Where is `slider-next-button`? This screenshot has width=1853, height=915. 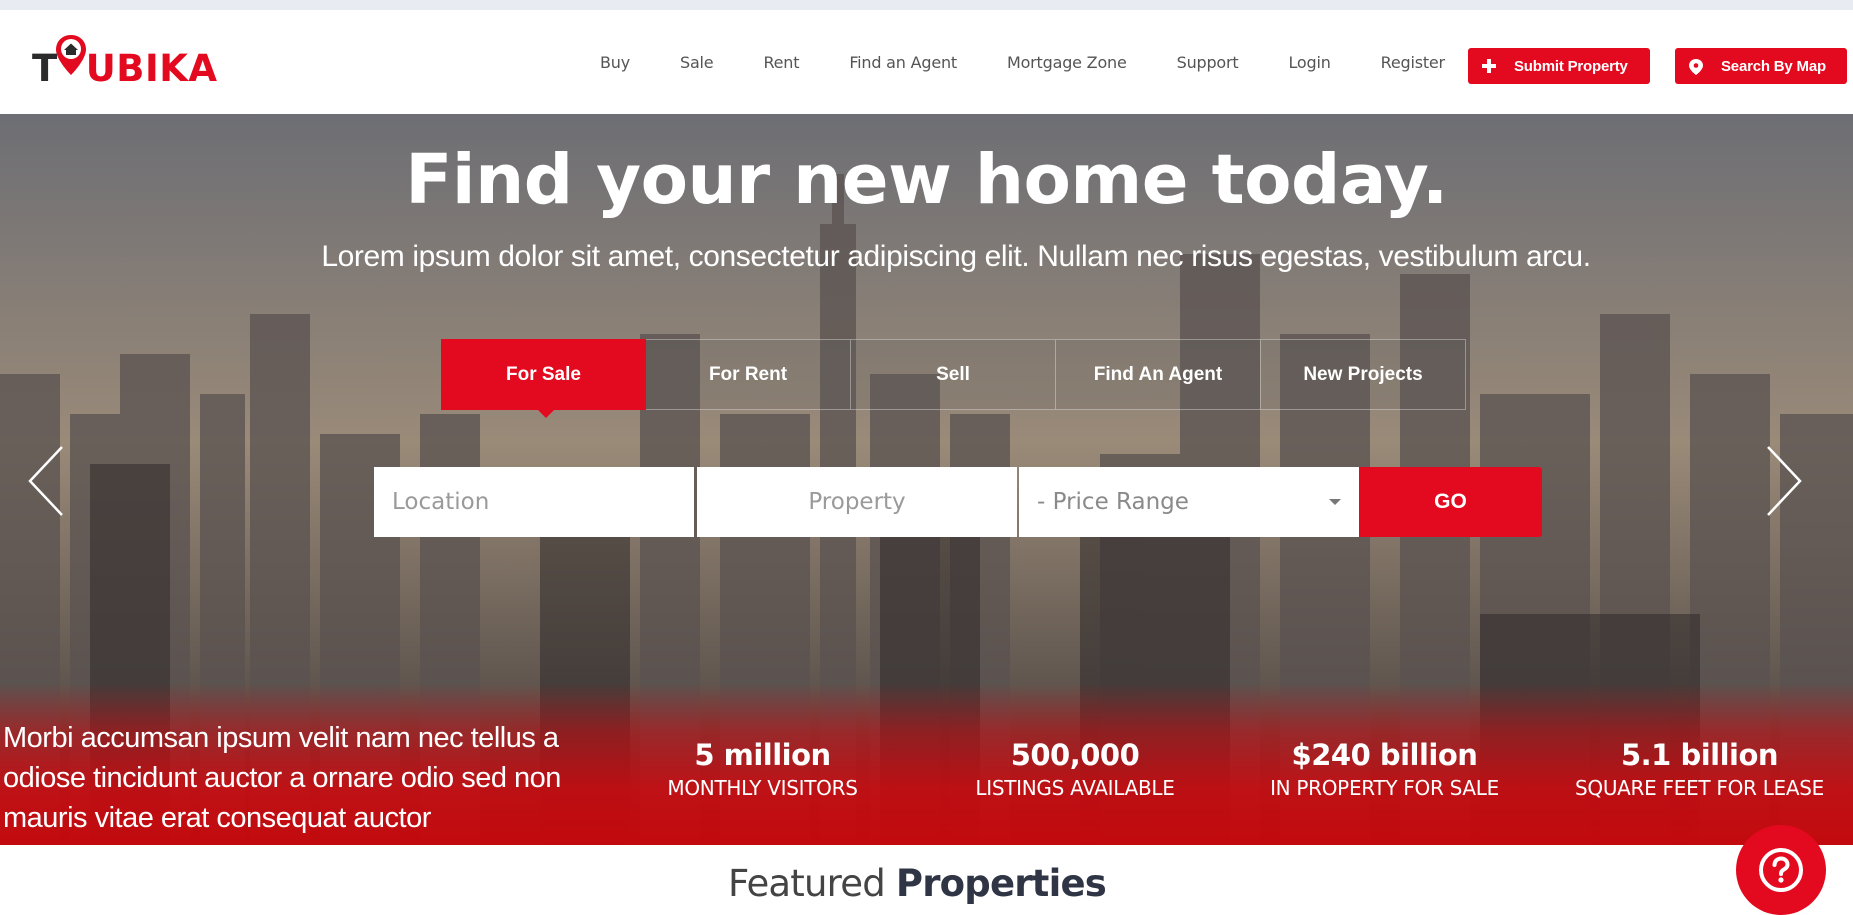 slider-next-button is located at coordinates (1784, 481).